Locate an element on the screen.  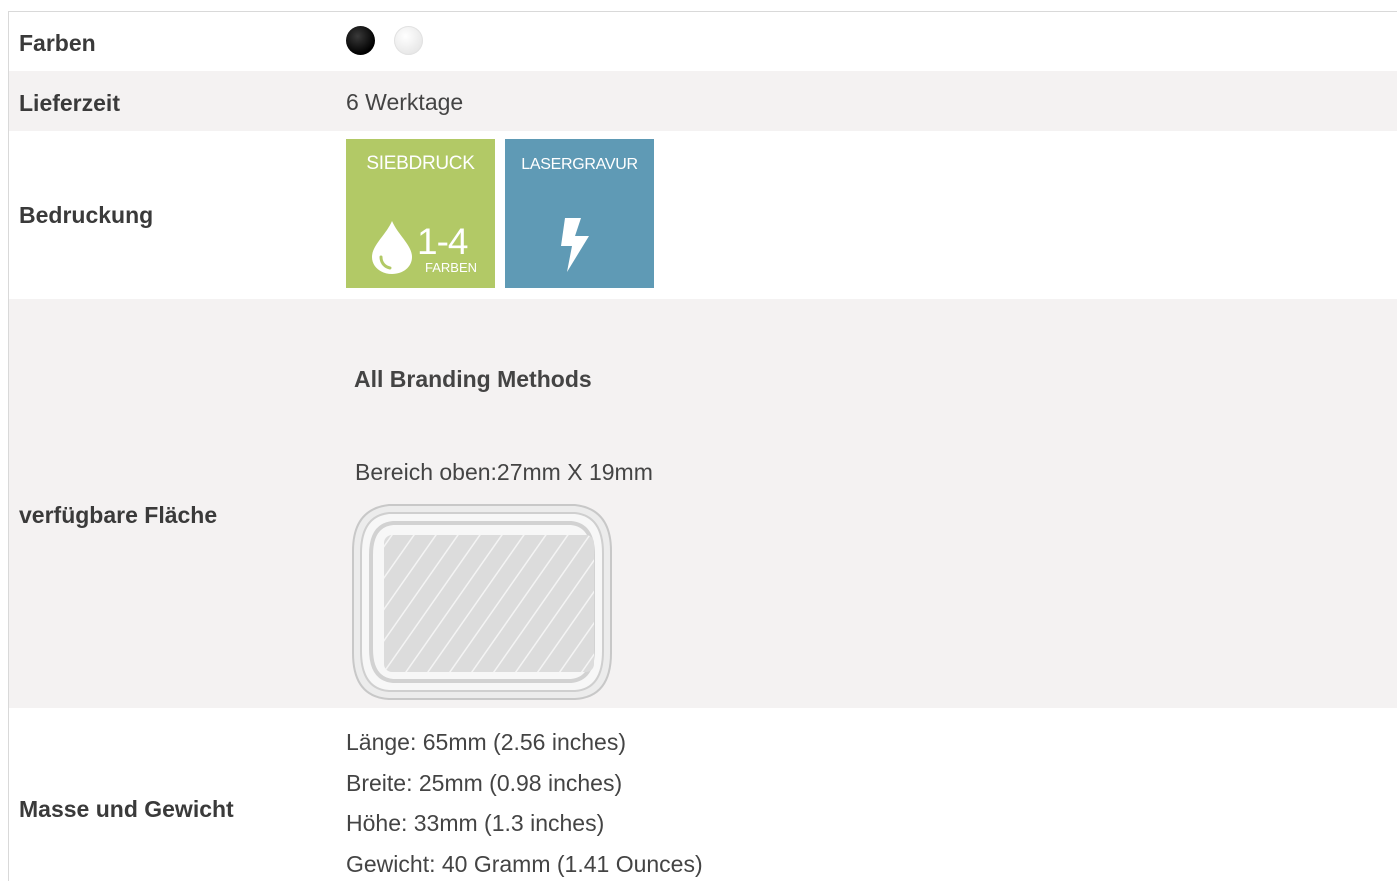
siebdruck-unit: FARBEN is located at coordinates (451, 267).